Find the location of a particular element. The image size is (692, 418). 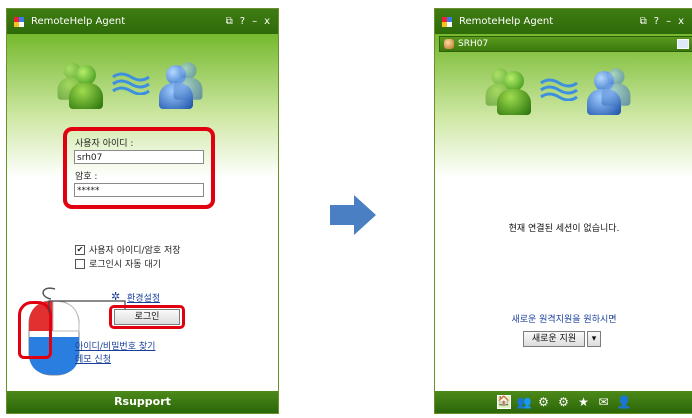

new-support-button: 새로운 지원 is located at coordinates (554, 339).